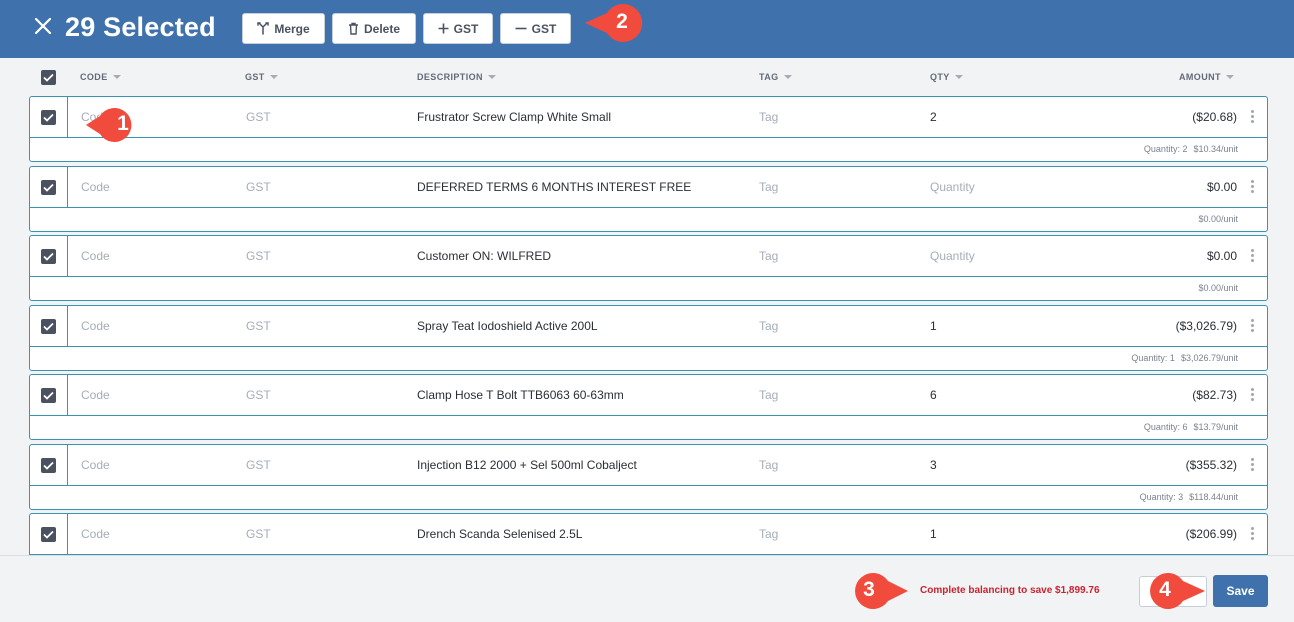  Describe the element at coordinates (520, 395) in the screenshot. I see `description-field: Clamp Hose T Bolt TTB6063 60-63mm` at that location.